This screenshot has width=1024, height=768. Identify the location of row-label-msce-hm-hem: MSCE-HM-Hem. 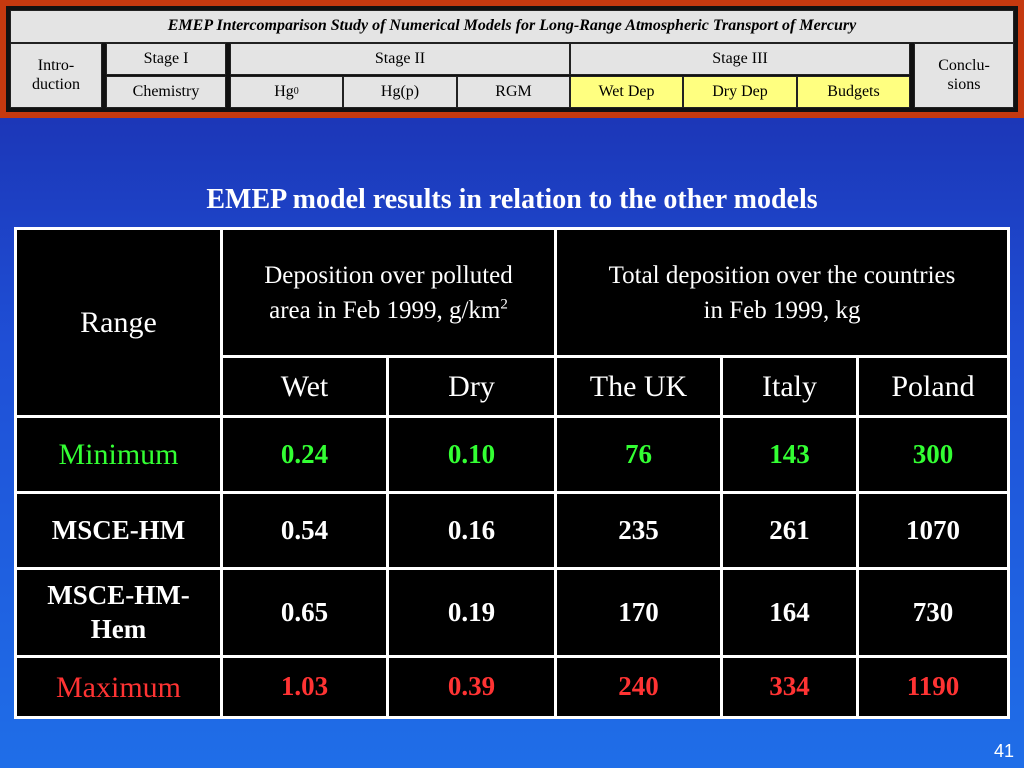
(118, 612).